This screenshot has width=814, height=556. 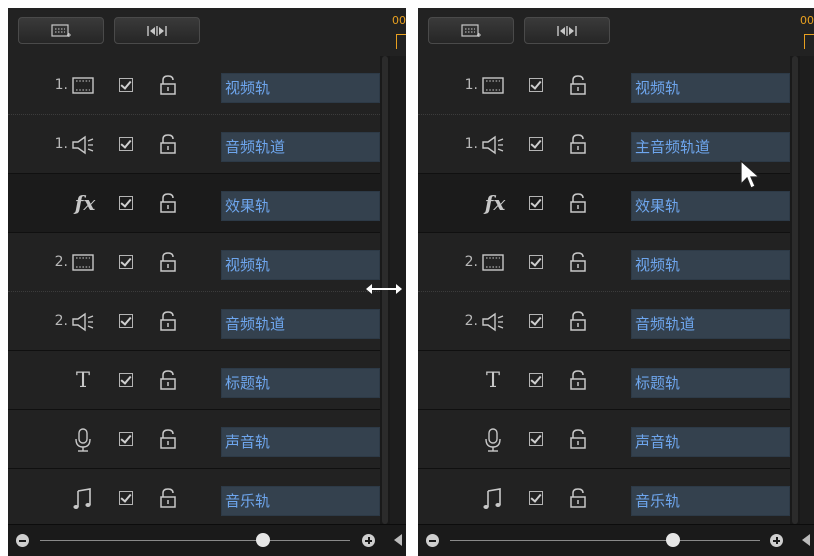 I want to click on music-note-icon, so click(x=493, y=499).